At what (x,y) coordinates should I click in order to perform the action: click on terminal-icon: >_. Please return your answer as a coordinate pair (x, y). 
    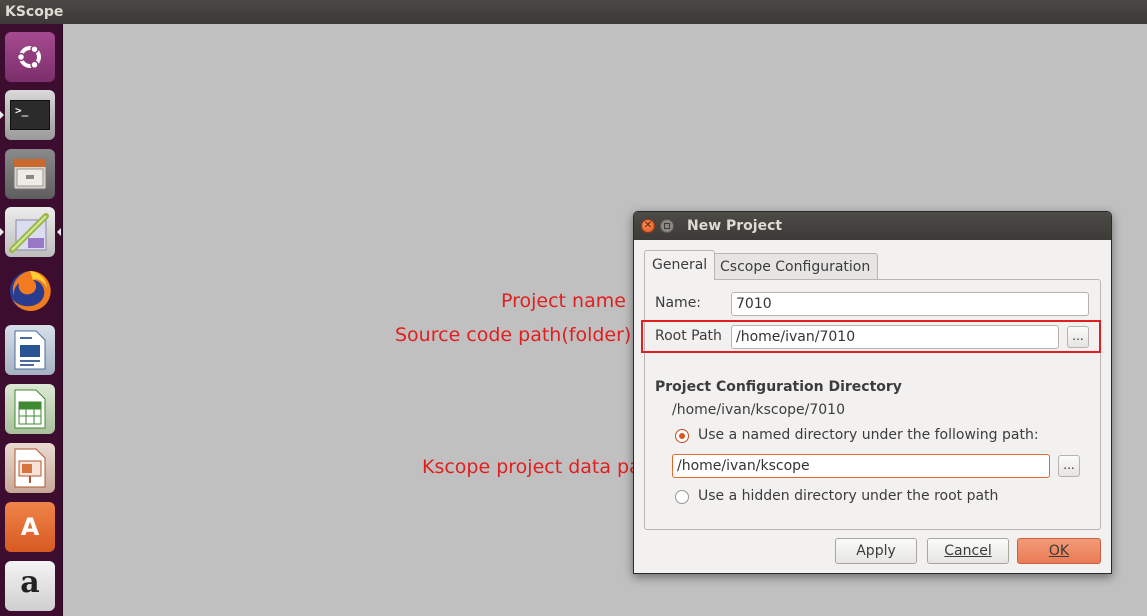
    Looking at the image, I should click on (30, 115).